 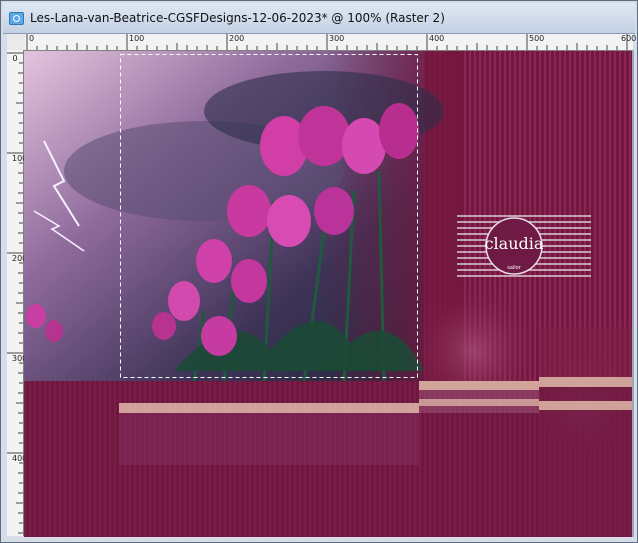 I want to click on watermark-subtext: sailor, so click(x=514, y=268).